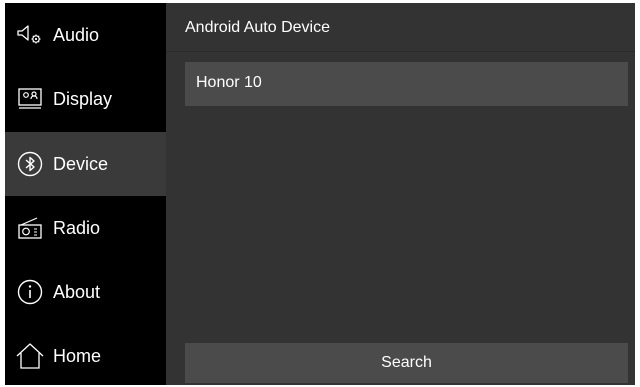 The width and height of the screenshot is (640, 387). Describe the element at coordinates (77, 227) in the screenshot. I see `sidebar-item-label: Radio` at that location.